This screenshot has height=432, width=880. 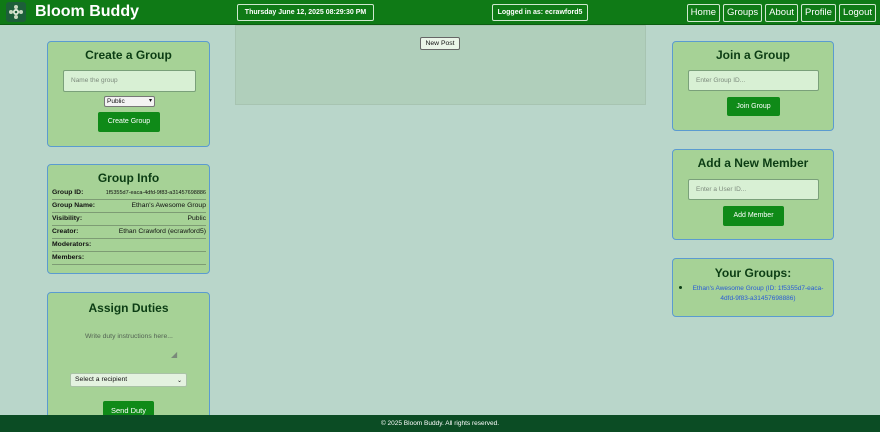 What do you see at coordinates (440, 43) in the screenshot?
I see `new-post-button: New Post` at bounding box center [440, 43].